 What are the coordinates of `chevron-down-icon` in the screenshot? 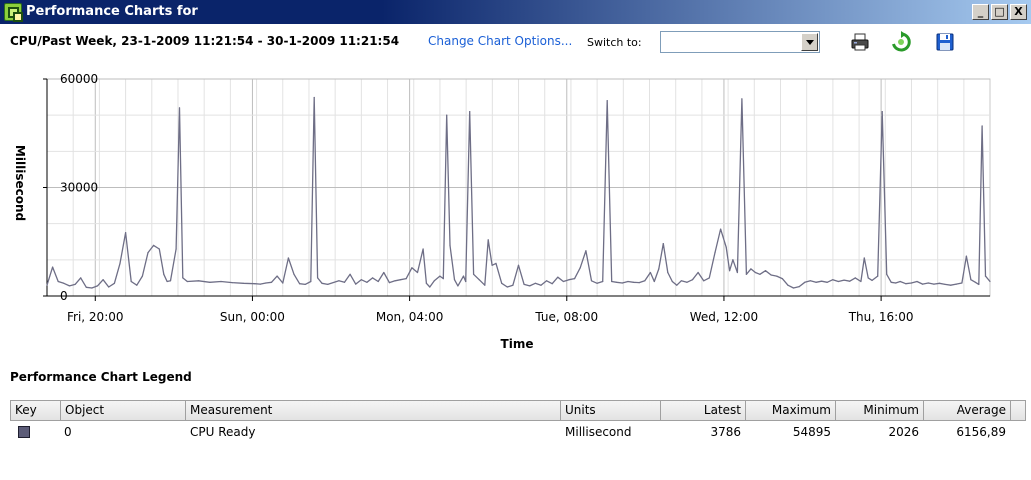 It's located at (809, 42).